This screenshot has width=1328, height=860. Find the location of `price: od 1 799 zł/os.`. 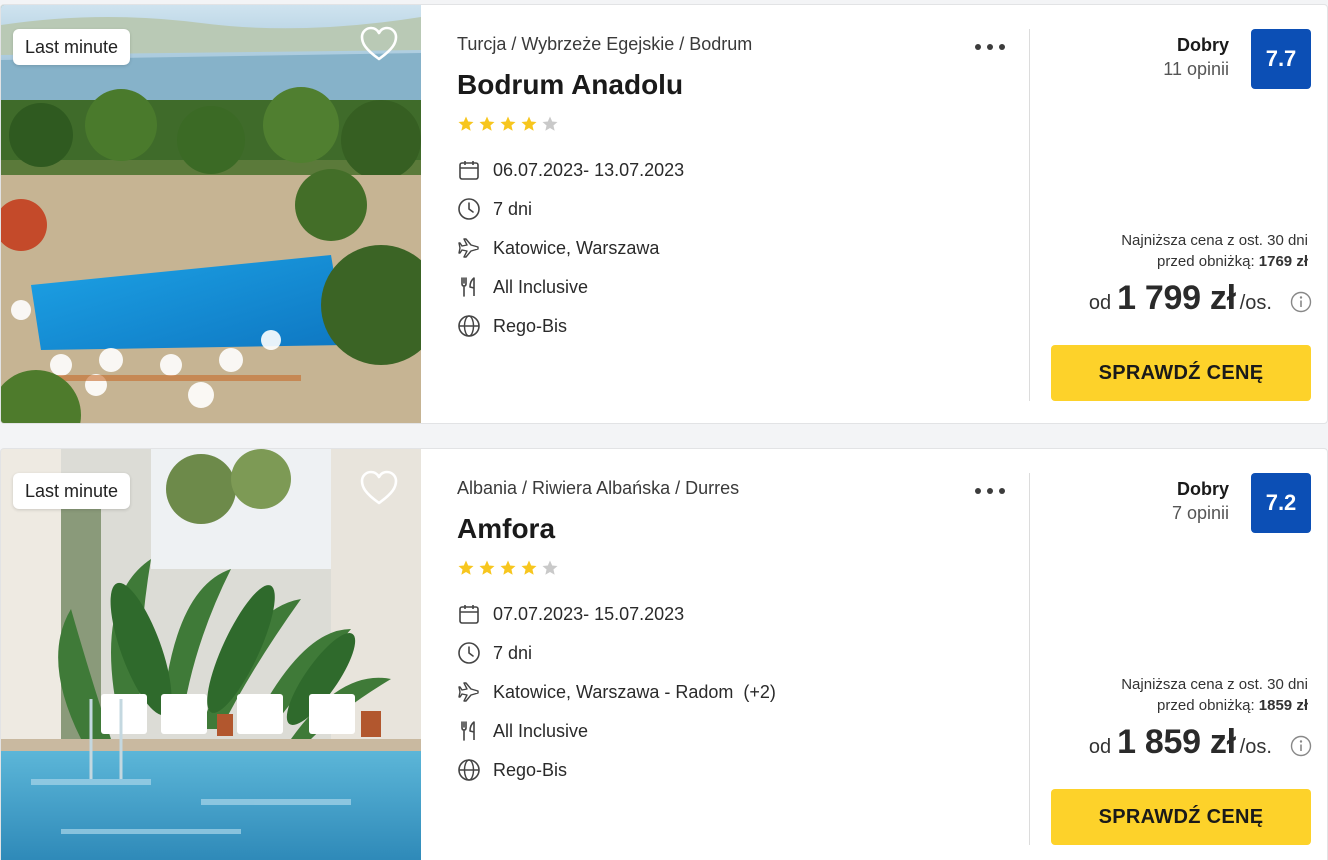

price: od 1 799 zł/os. is located at coordinates (1180, 298).